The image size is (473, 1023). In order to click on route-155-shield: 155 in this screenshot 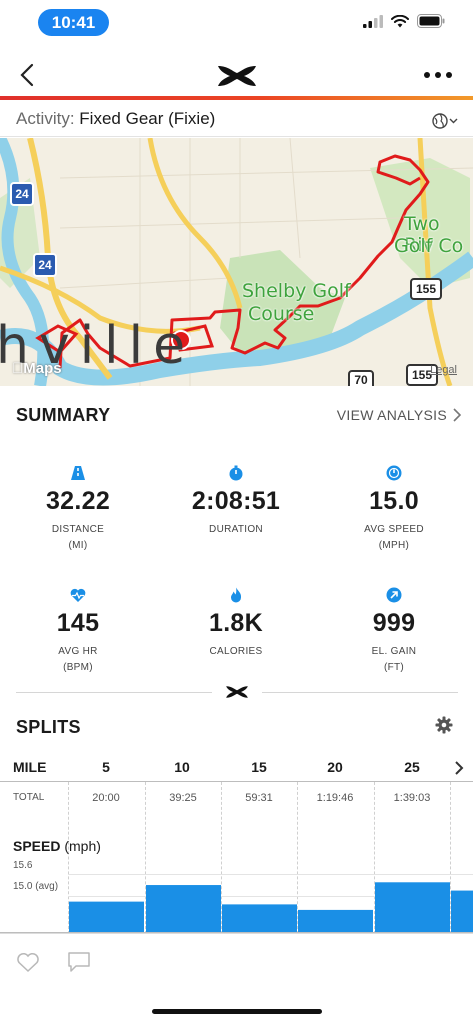, I will do `click(426, 289)`.